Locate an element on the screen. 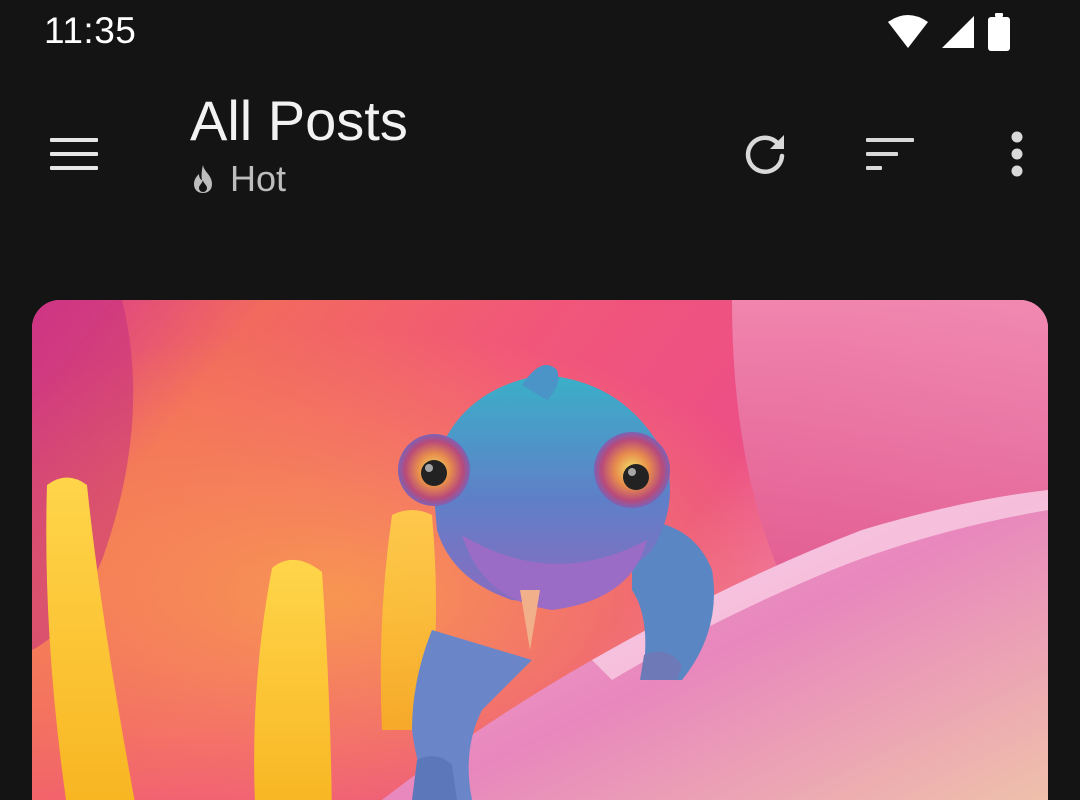 This screenshot has height=800, width=1080. sort-icon is located at coordinates (890, 154).